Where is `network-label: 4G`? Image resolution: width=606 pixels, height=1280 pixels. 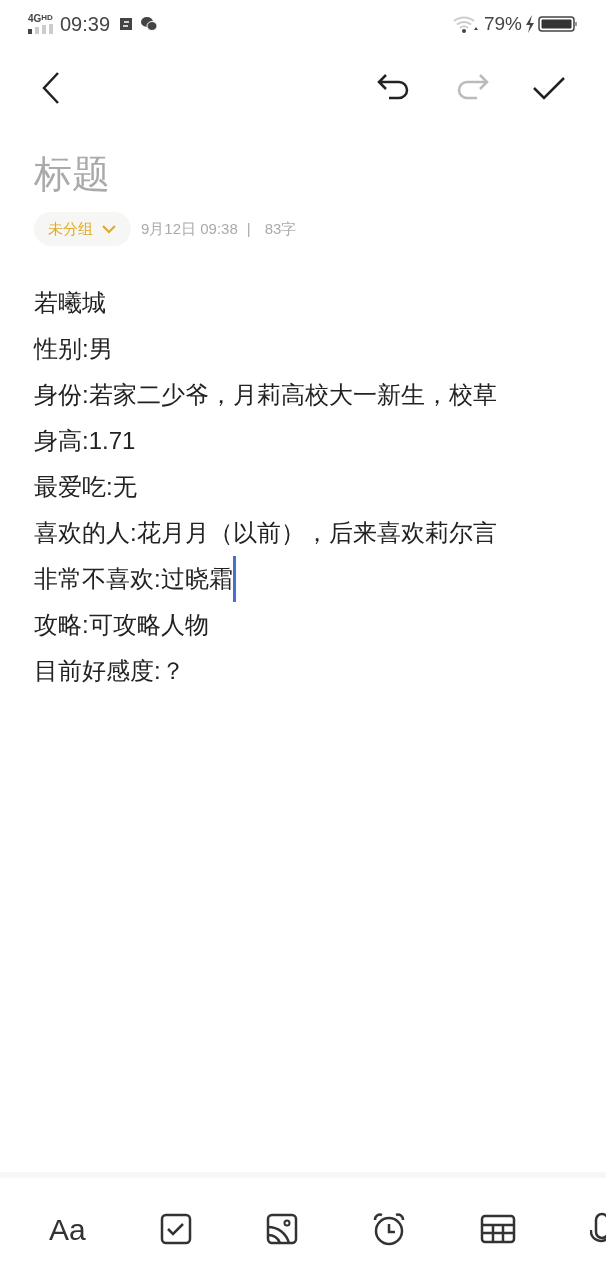
network-label: 4G is located at coordinates (35, 19).